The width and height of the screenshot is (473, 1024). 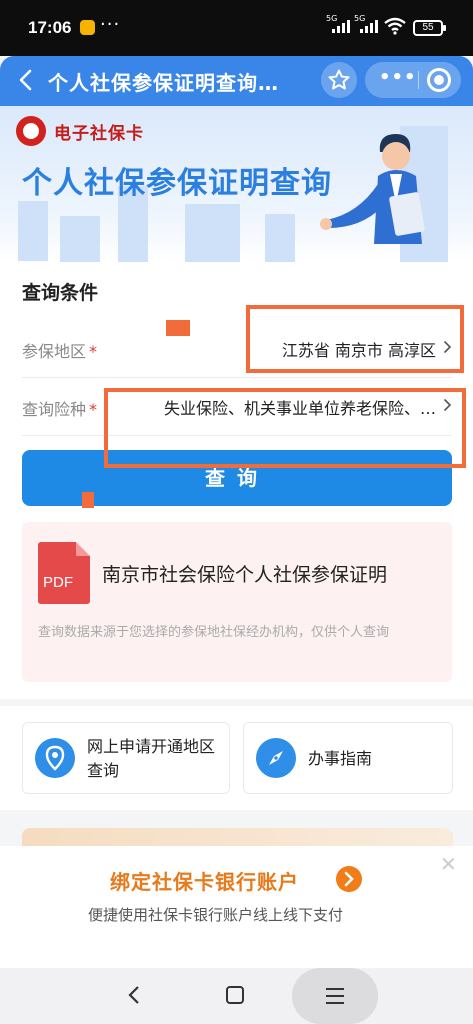 What do you see at coordinates (236, 758) in the screenshot?
I see `shortcut-section: 网上申请开通地区查询 办事指南` at bounding box center [236, 758].